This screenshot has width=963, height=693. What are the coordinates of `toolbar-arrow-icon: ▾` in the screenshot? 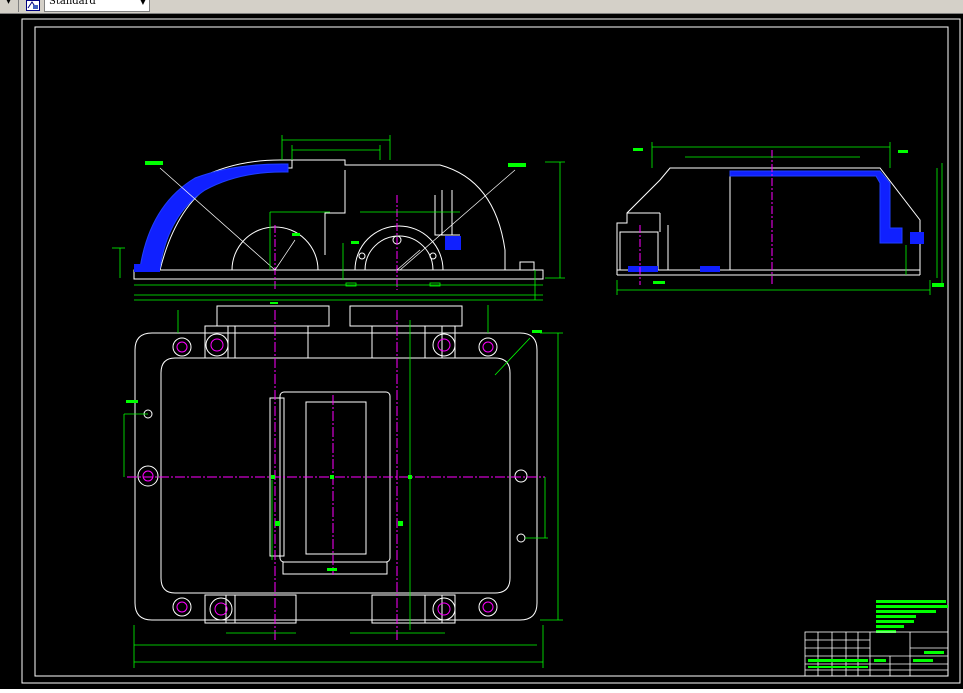 It's located at (9, 3).